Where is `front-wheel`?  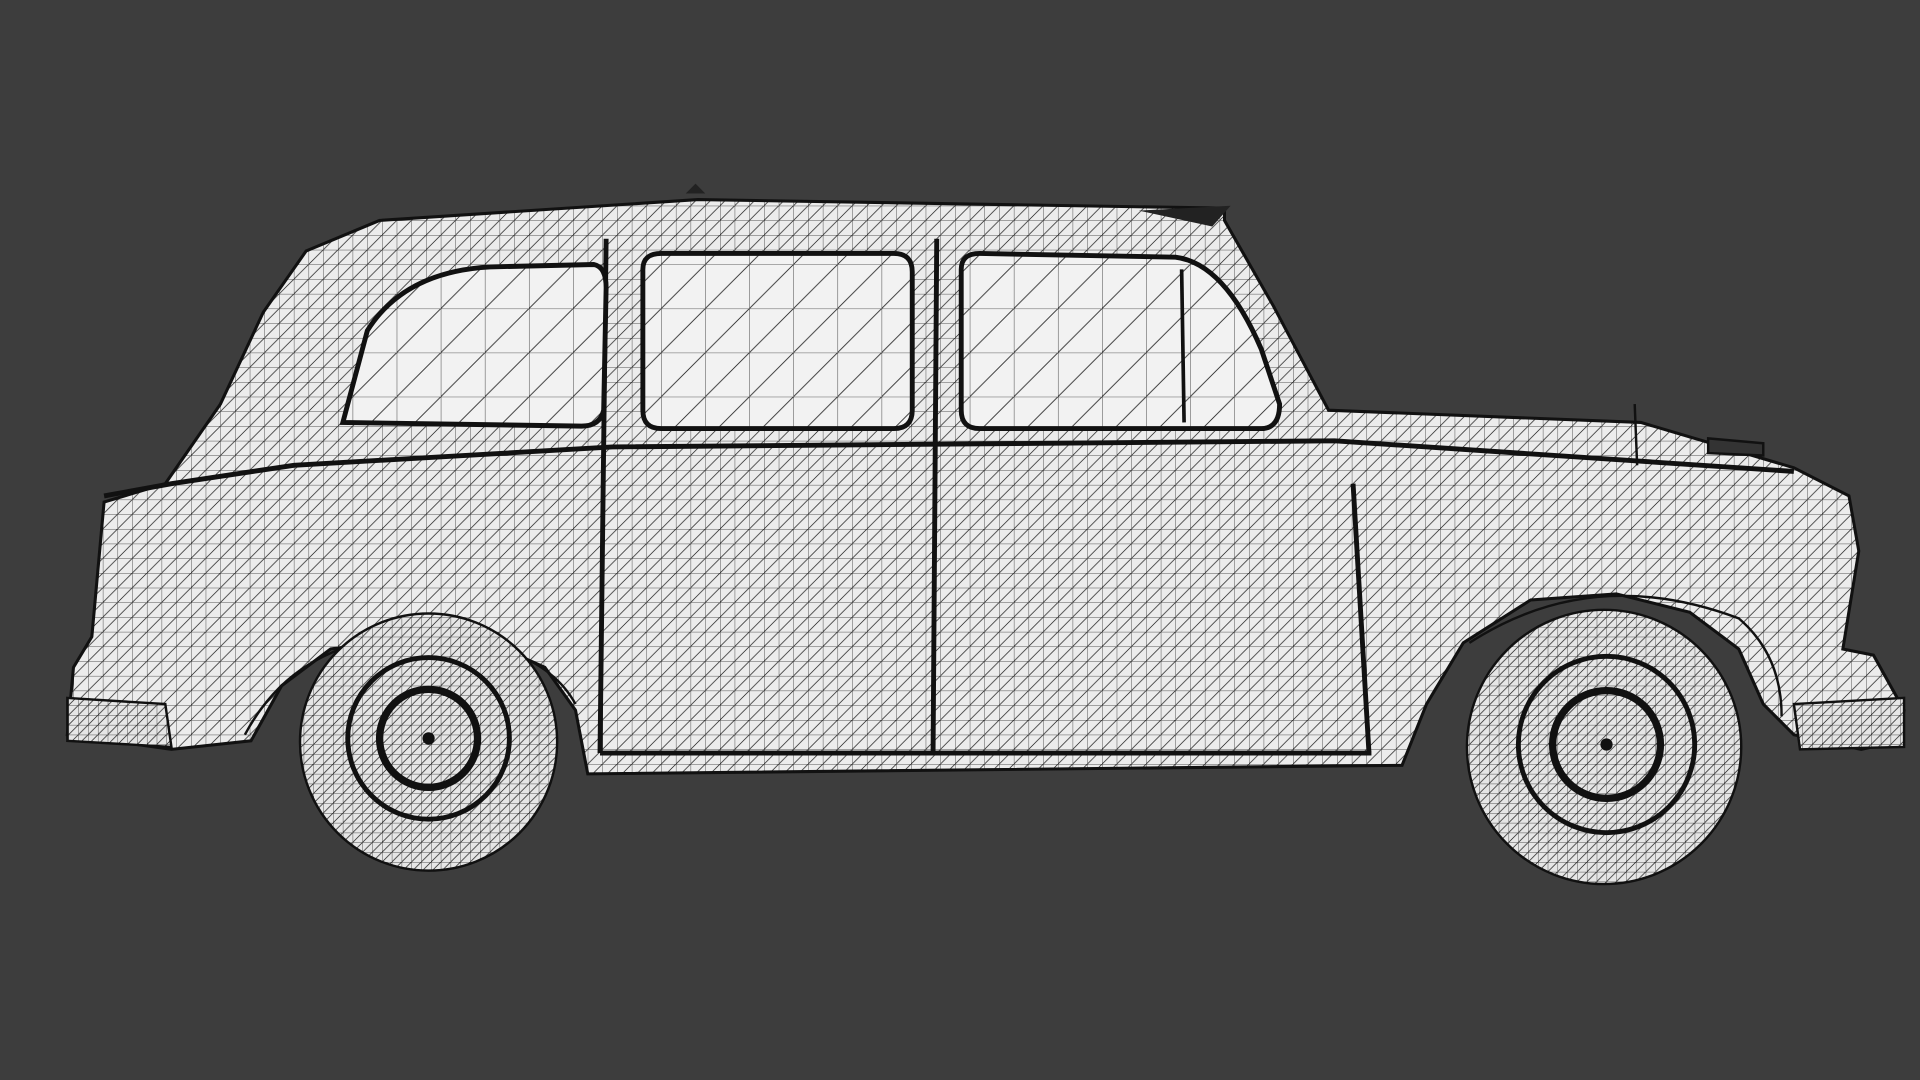
front-wheel is located at coordinates (1604, 747).